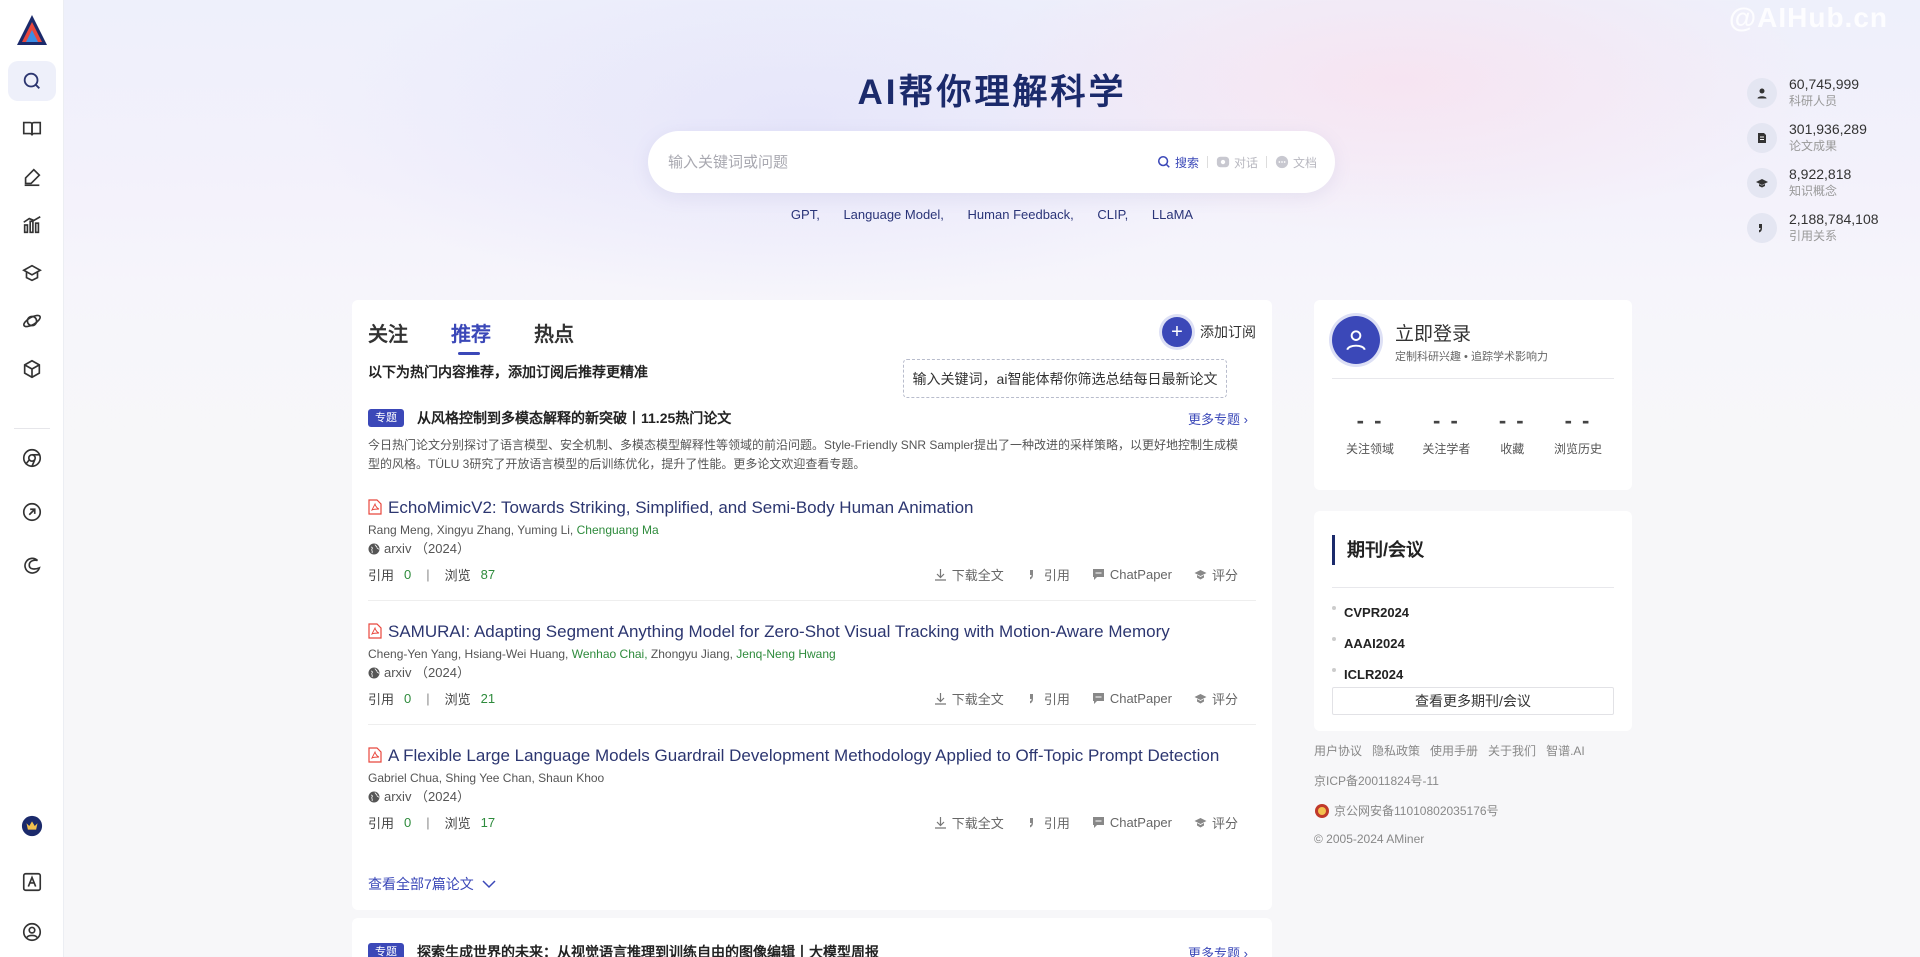  Describe the element at coordinates (610, 654) in the screenshot. I see `author: Wenhao Chai,` at that location.